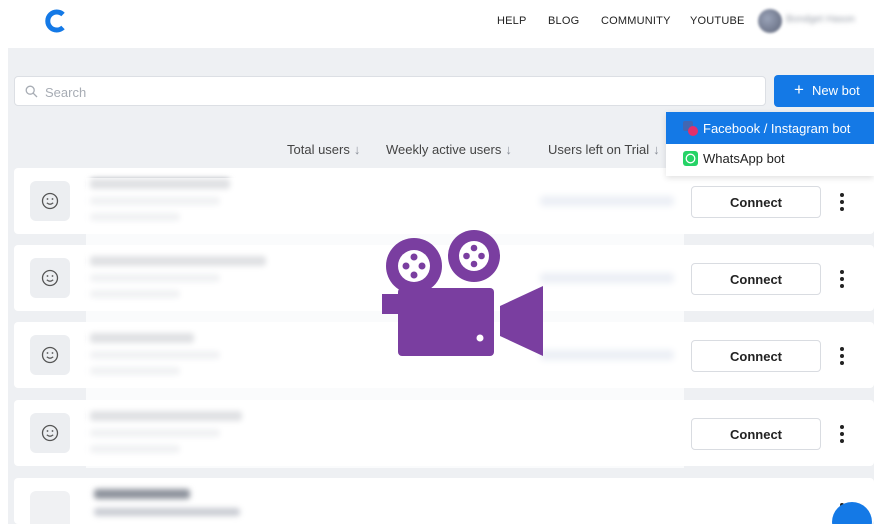  Describe the element at coordinates (318, 149) in the screenshot. I see `column-label: Total users` at that location.